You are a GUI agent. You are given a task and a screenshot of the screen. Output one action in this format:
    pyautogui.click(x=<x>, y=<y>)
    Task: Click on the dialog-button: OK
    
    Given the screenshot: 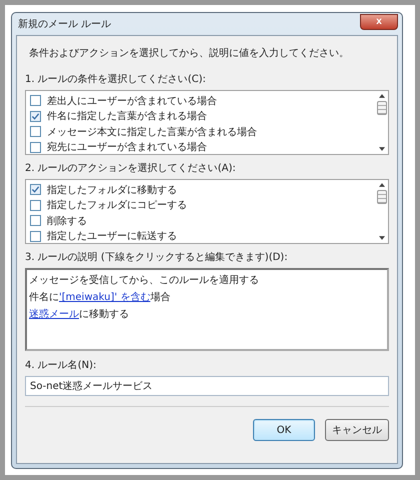 What is the action you would take?
    pyautogui.click(x=284, y=430)
    